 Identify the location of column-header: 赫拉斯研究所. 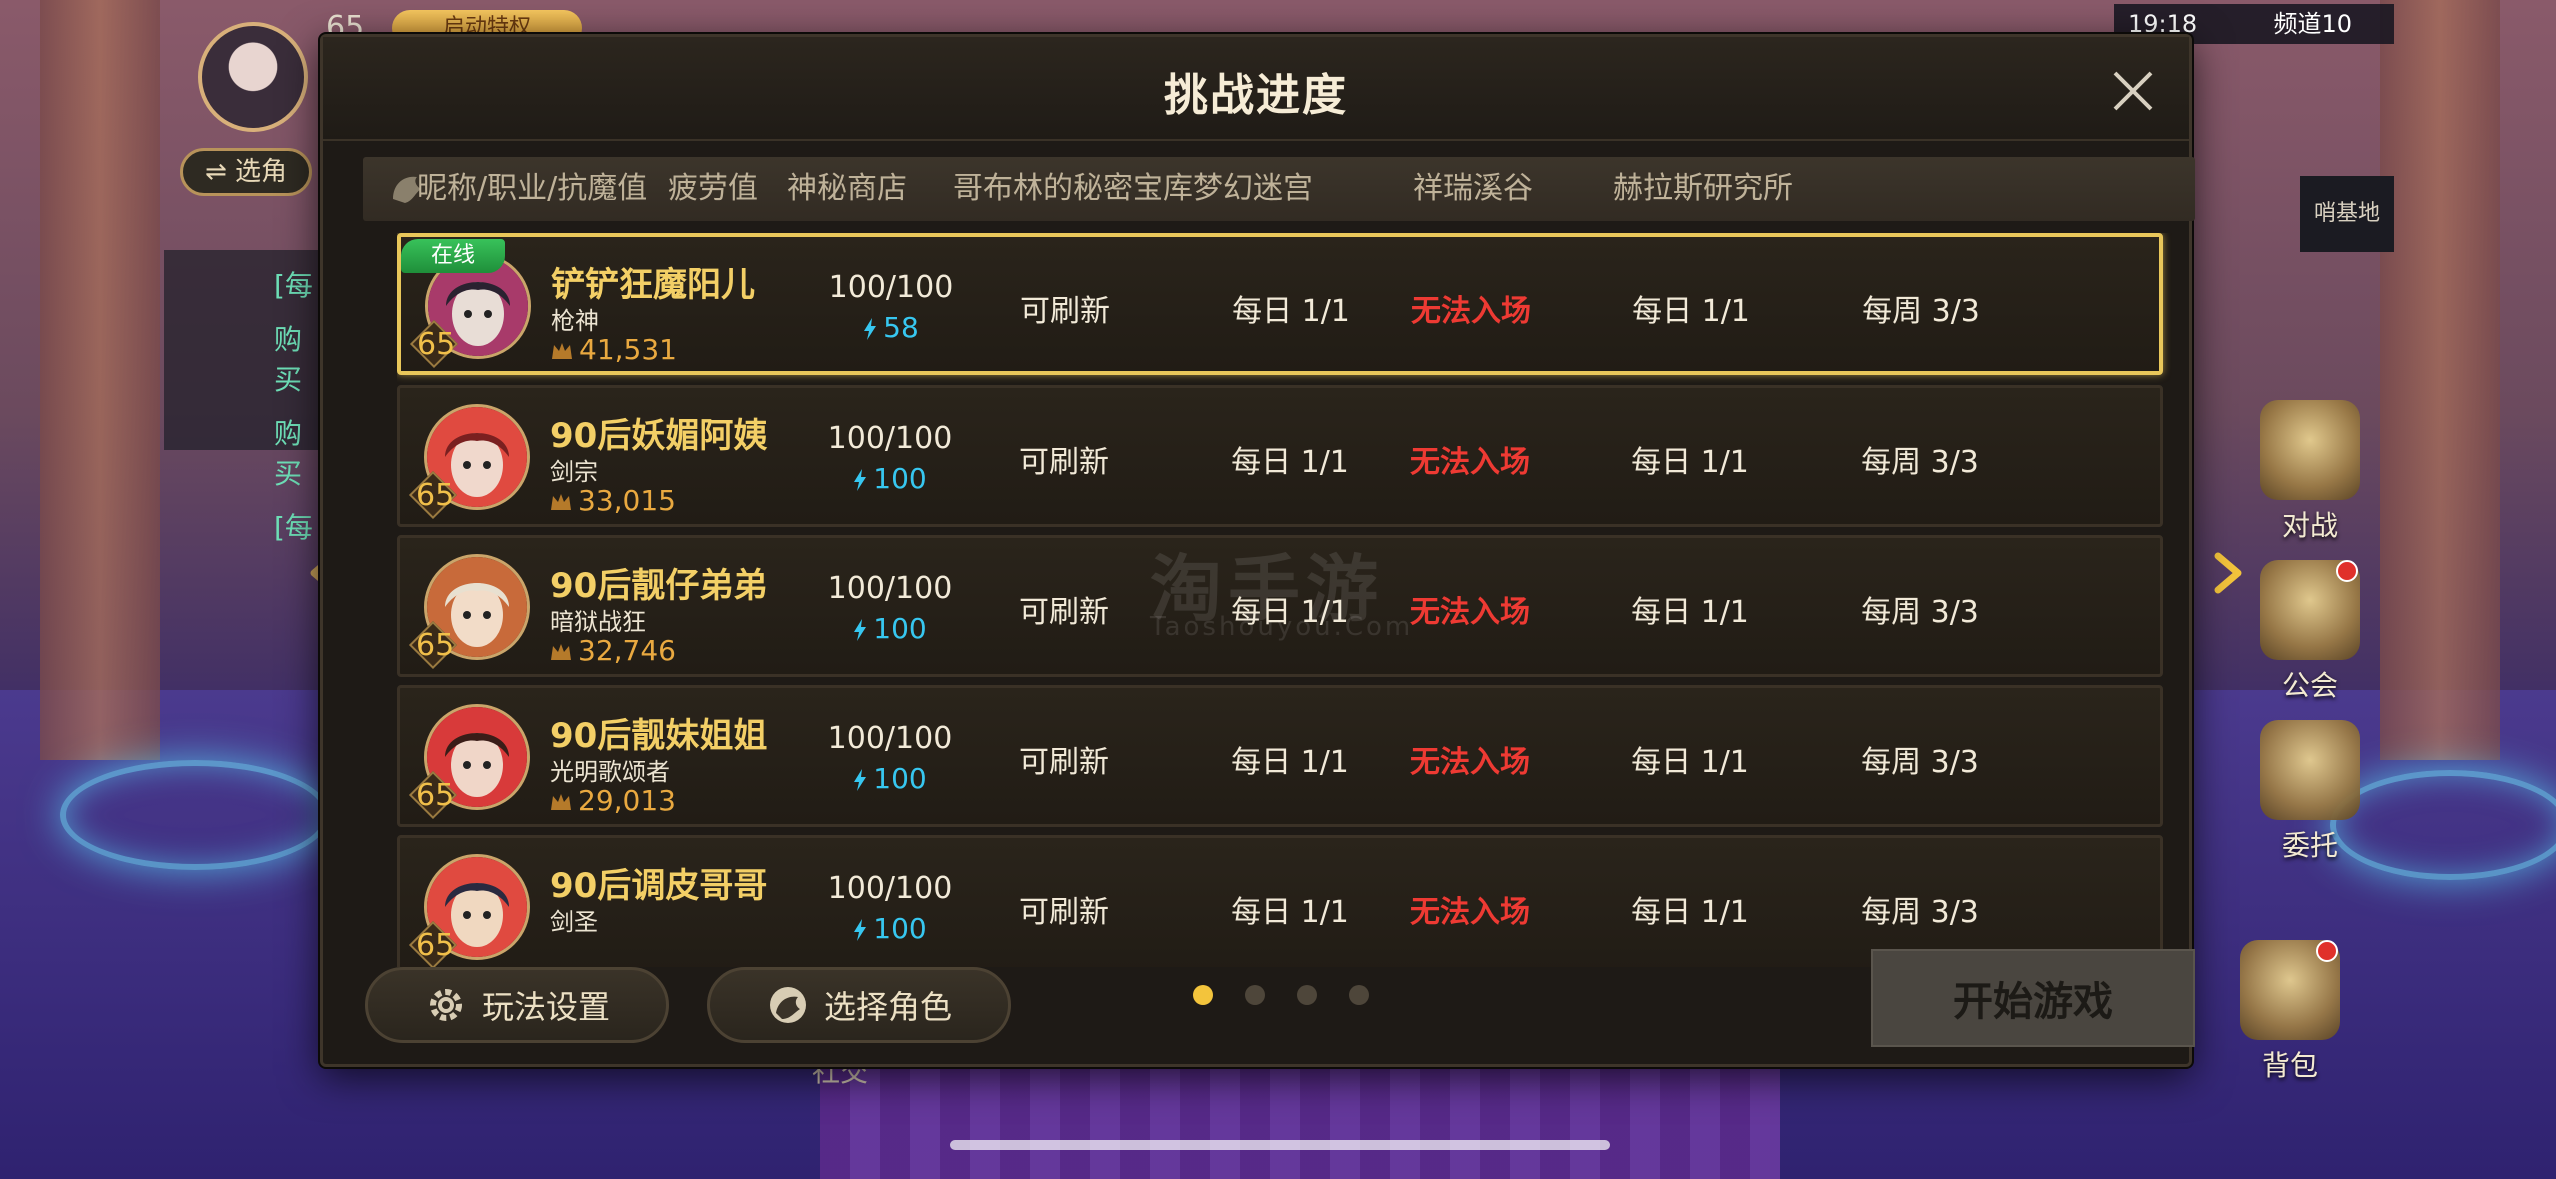
(1703, 188).